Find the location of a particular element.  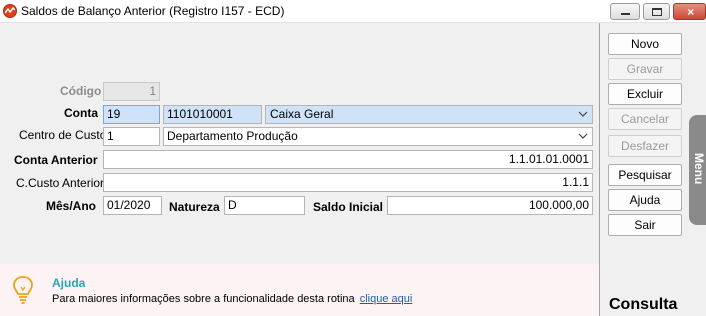

lightbulb-icon is located at coordinates (23, 290).